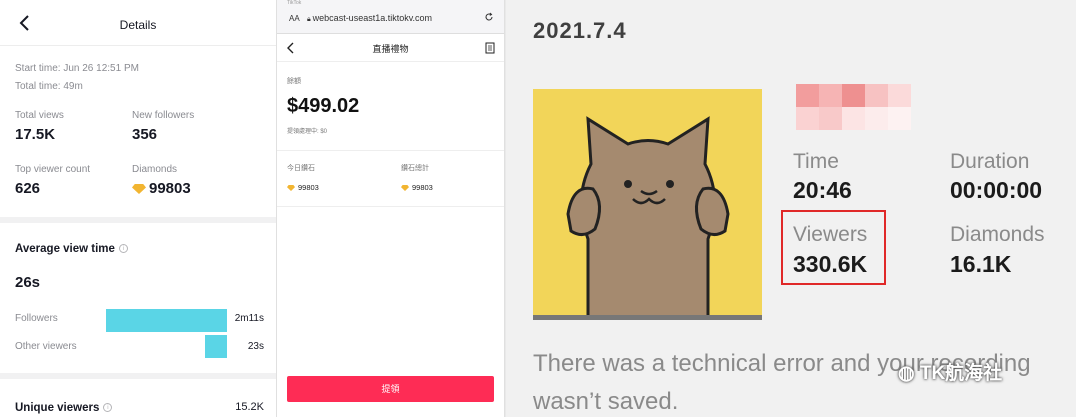  What do you see at coordinates (170, 188) in the screenshot?
I see `diamonds-value: 99803` at bounding box center [170, 188].